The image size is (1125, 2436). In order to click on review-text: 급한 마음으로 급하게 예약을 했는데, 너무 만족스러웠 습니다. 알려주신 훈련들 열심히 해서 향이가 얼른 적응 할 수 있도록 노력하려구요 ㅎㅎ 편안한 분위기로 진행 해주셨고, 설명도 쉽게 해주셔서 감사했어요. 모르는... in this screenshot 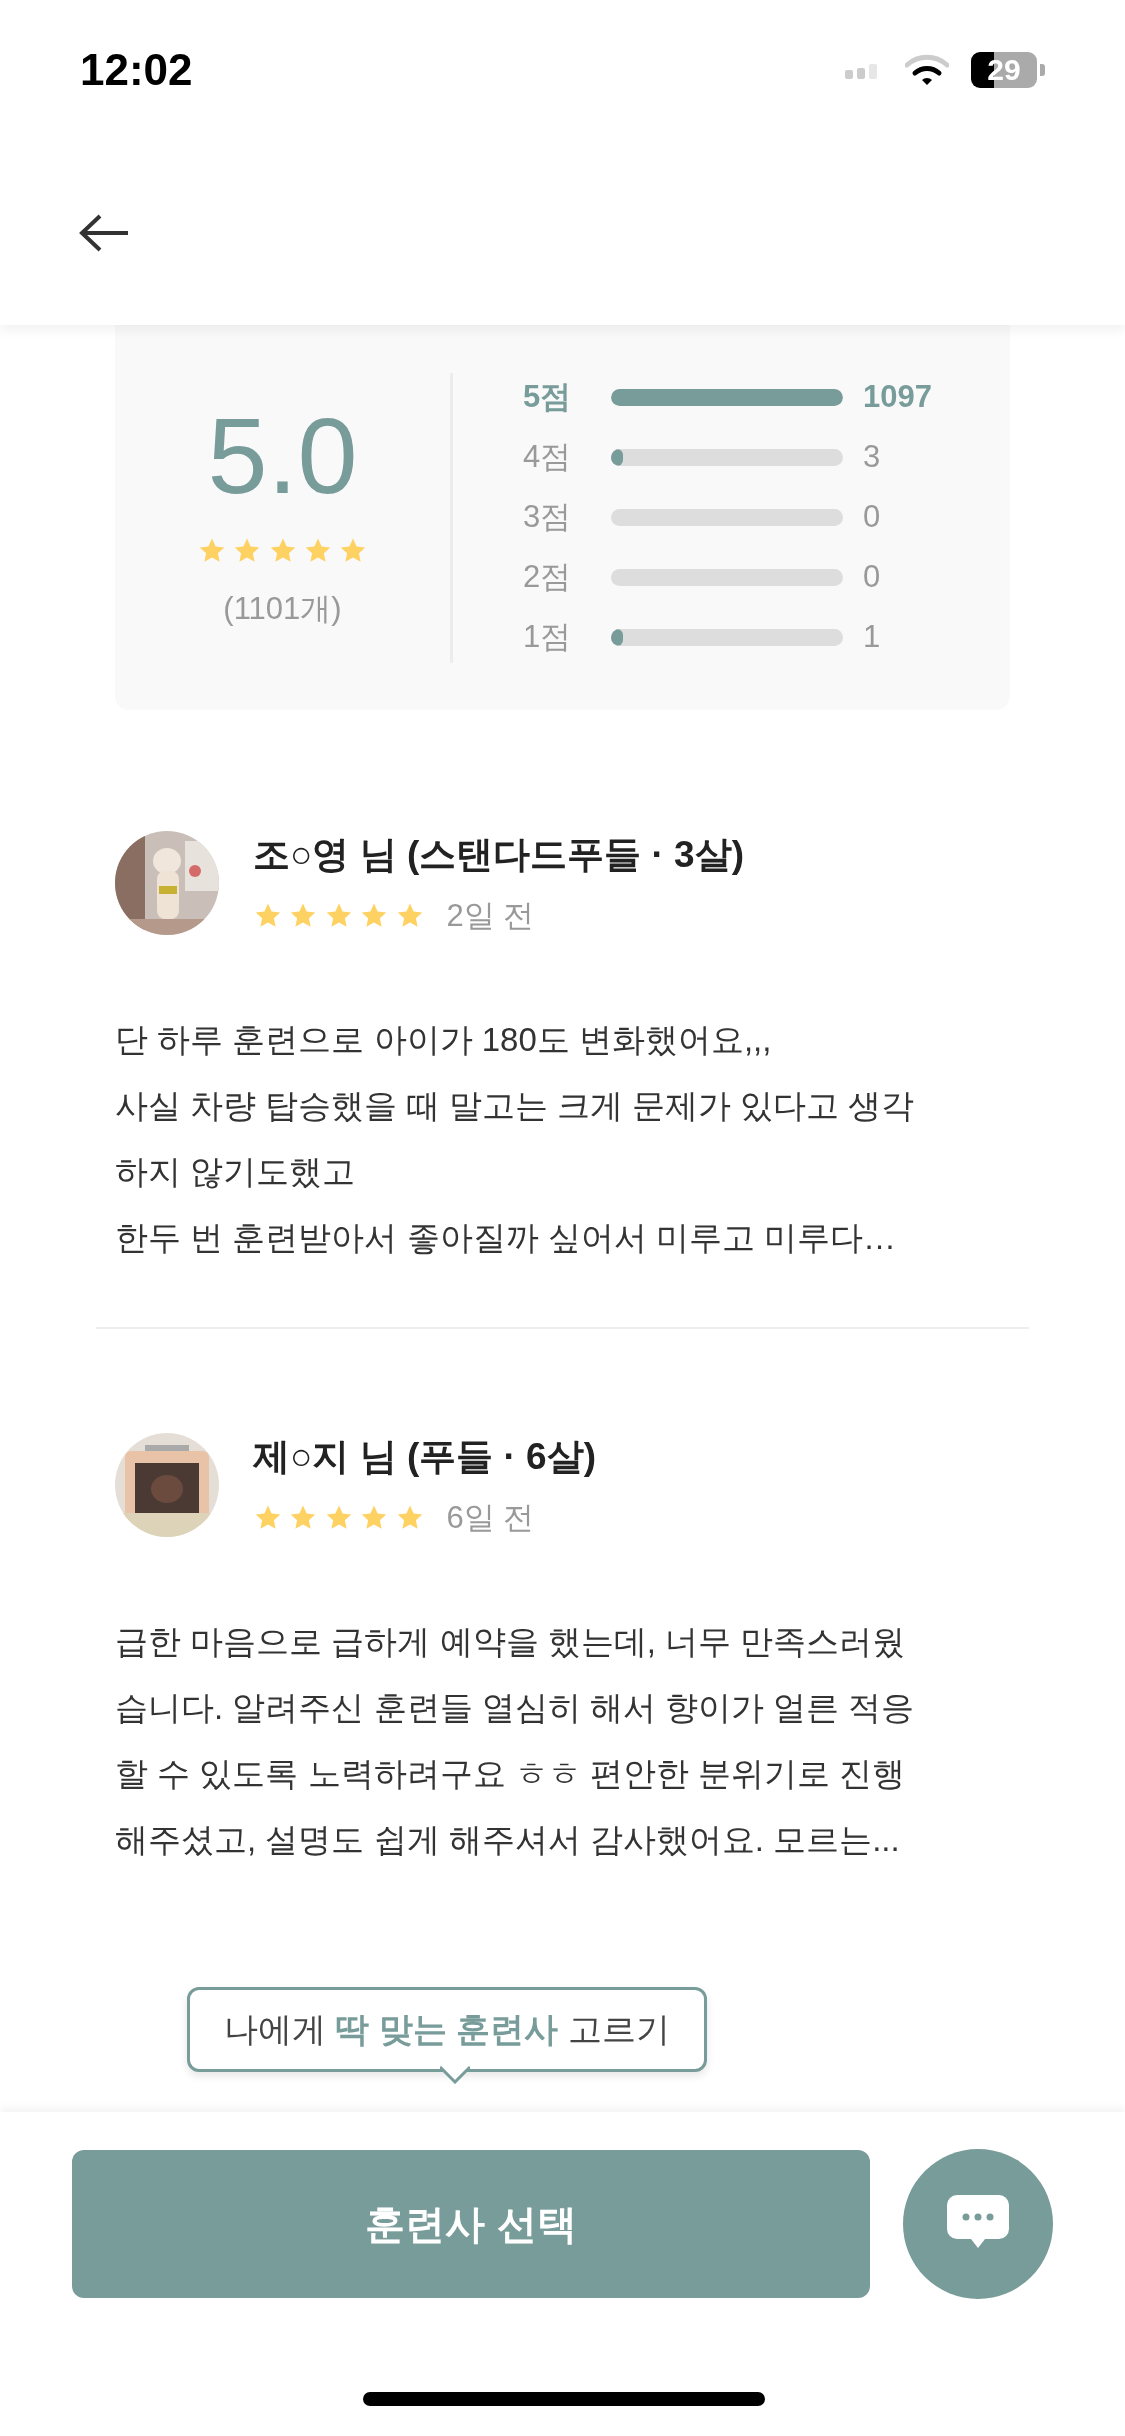, I will do `click(515, 1741)`.